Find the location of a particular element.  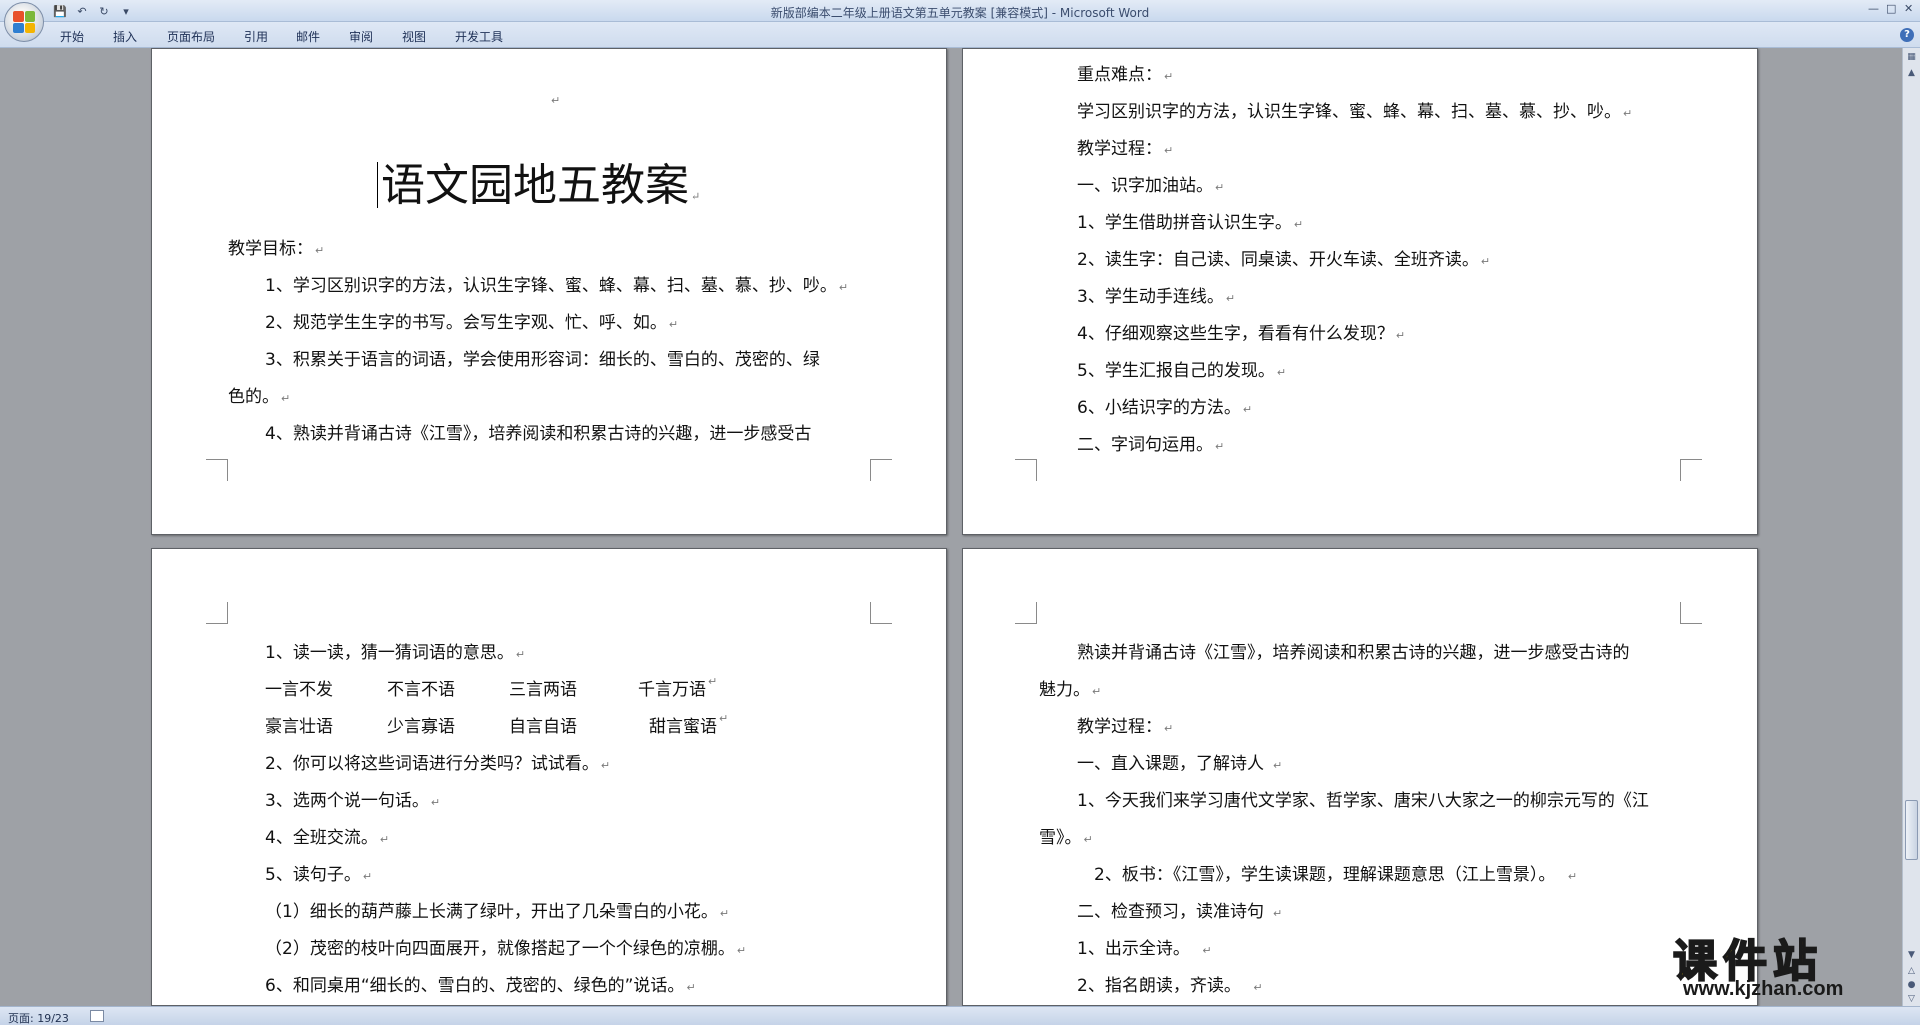

tab-insert: 插入 is located at coordinates (125, 36).